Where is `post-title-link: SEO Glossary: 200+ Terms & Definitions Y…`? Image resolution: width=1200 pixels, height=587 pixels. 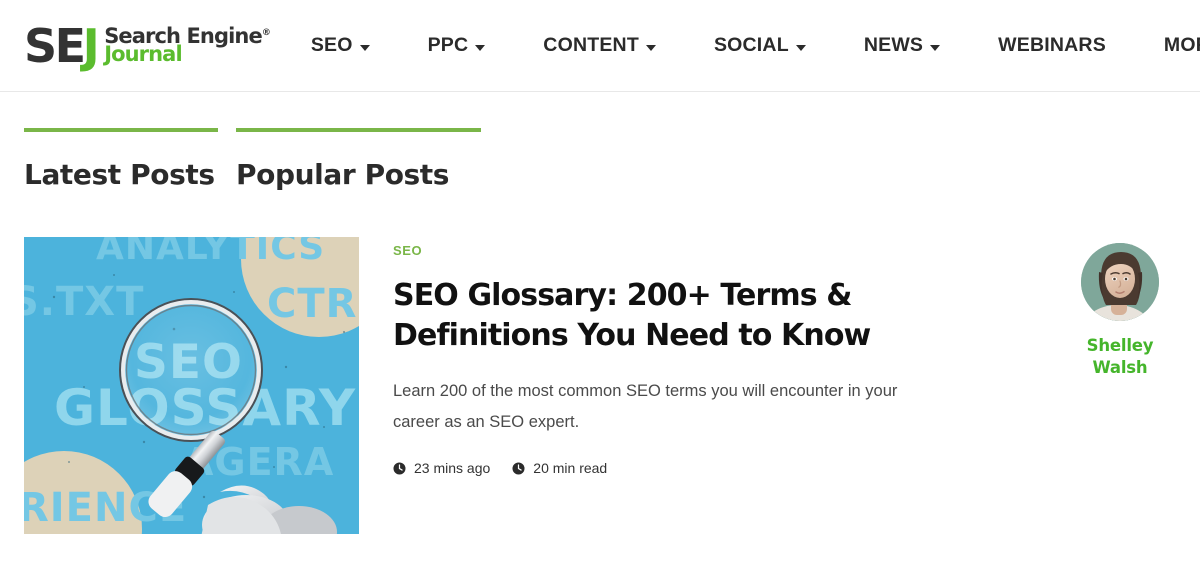 post-title-link: SEO Glossary: 200+ Terms & Definitions Y… is located at coordinates (648, 315).